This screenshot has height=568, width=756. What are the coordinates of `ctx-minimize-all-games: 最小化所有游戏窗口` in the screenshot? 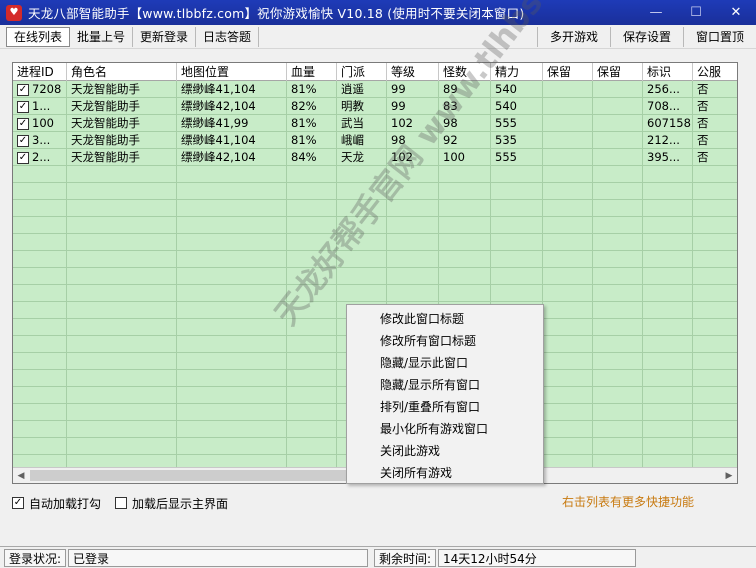 It's located at (445, 429).